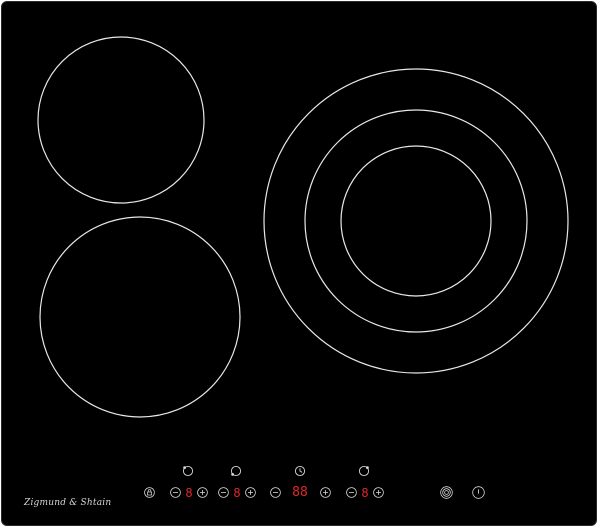 Image resolution: width=600 pixels, height=529 pixels. I want to click on zone-front-left-level-display: 8, so click(189, 493).